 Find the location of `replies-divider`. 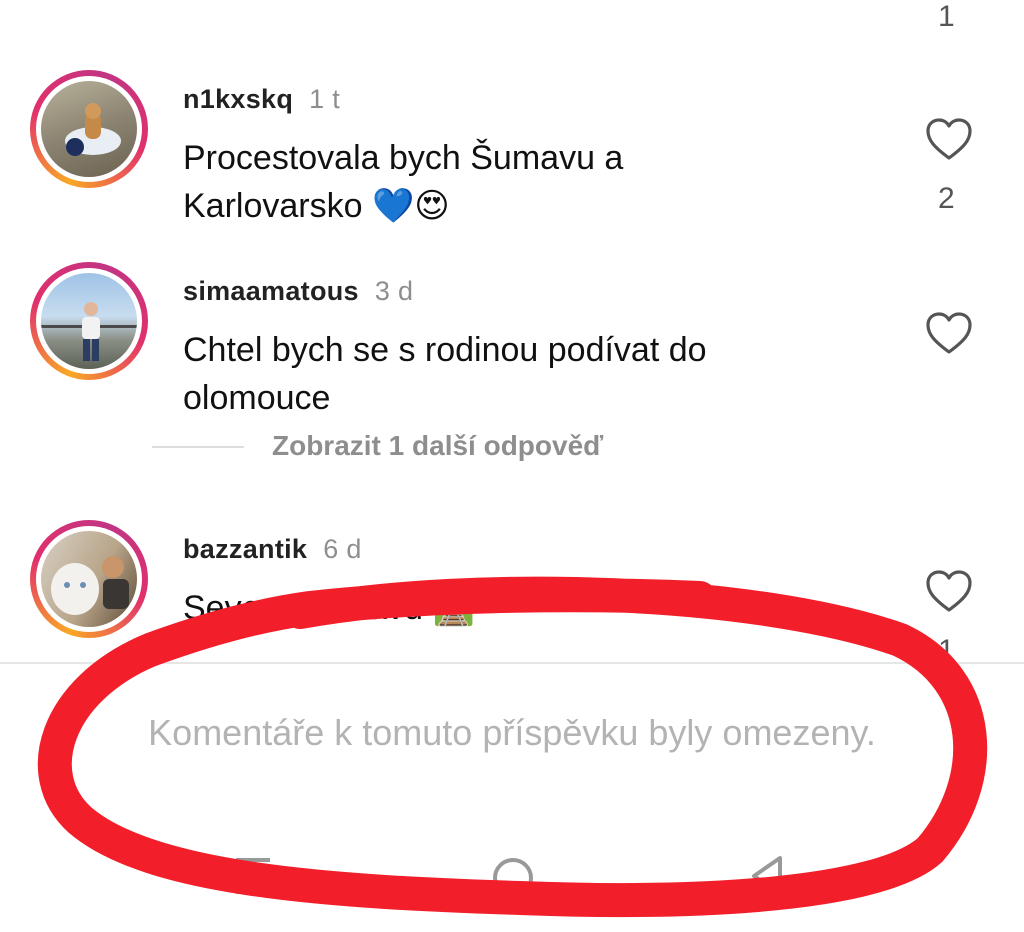

replies-divider is located at coordinates (198, 447).